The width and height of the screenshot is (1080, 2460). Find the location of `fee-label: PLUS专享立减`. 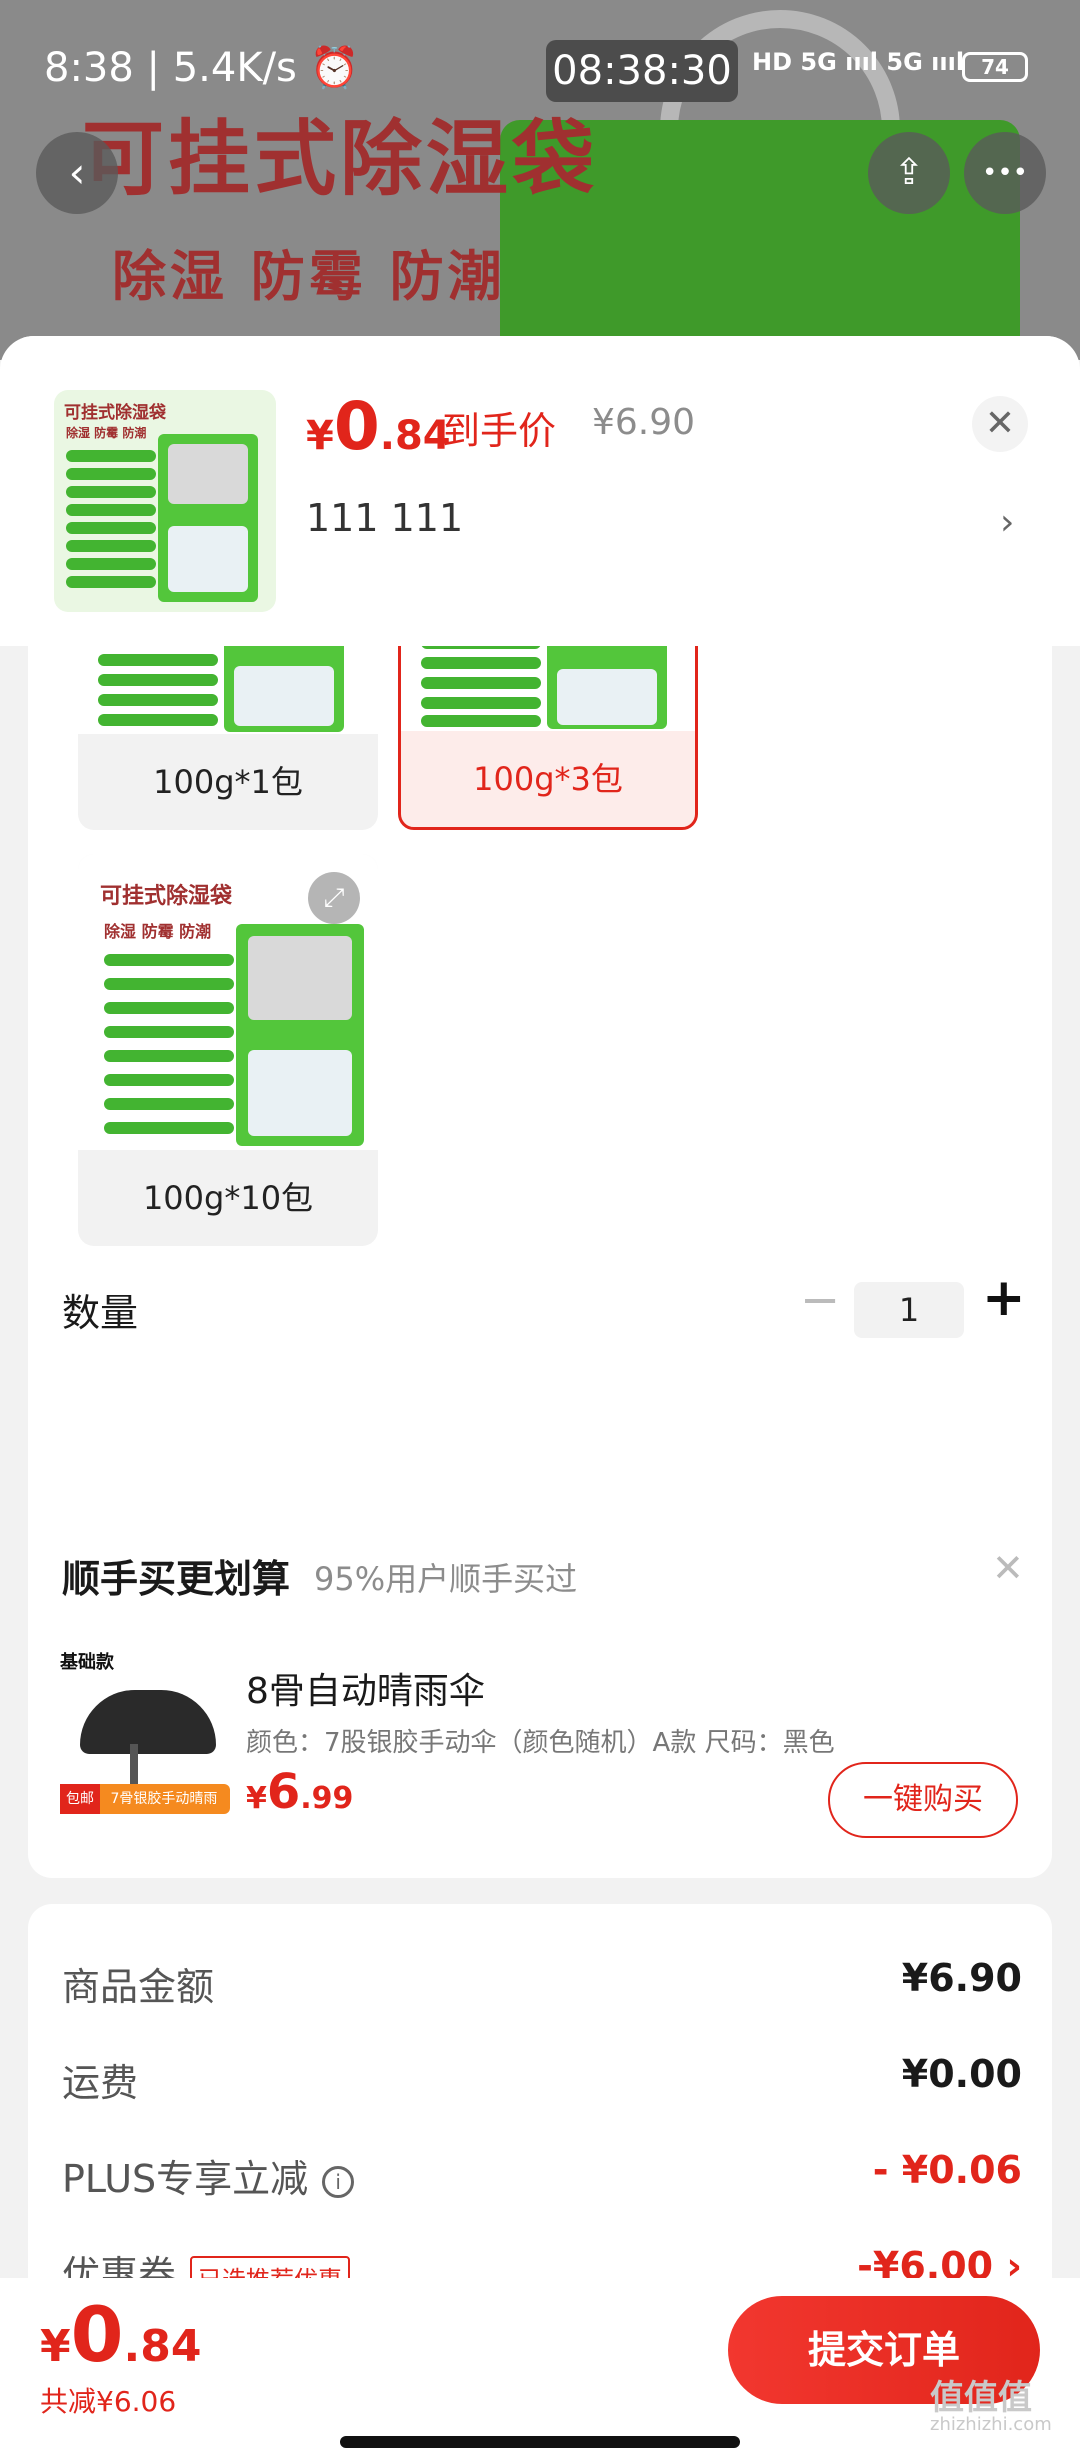

fee-label: PLUS专享立减 is located at coordinates (185, 2179).